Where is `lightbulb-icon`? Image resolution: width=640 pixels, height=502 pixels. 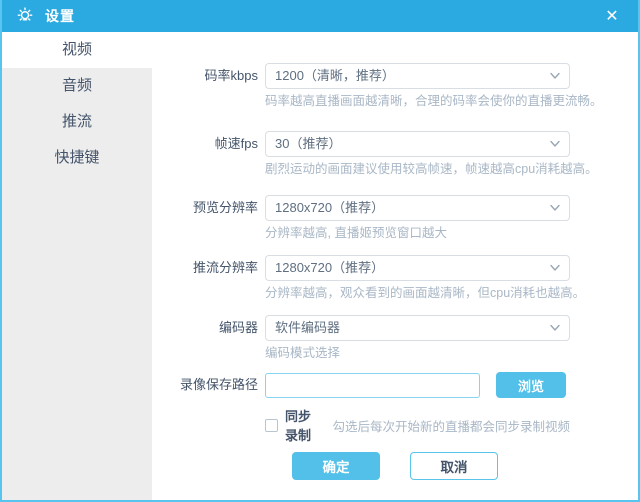 lightbulb-icon is located at coordinates (25, 16).